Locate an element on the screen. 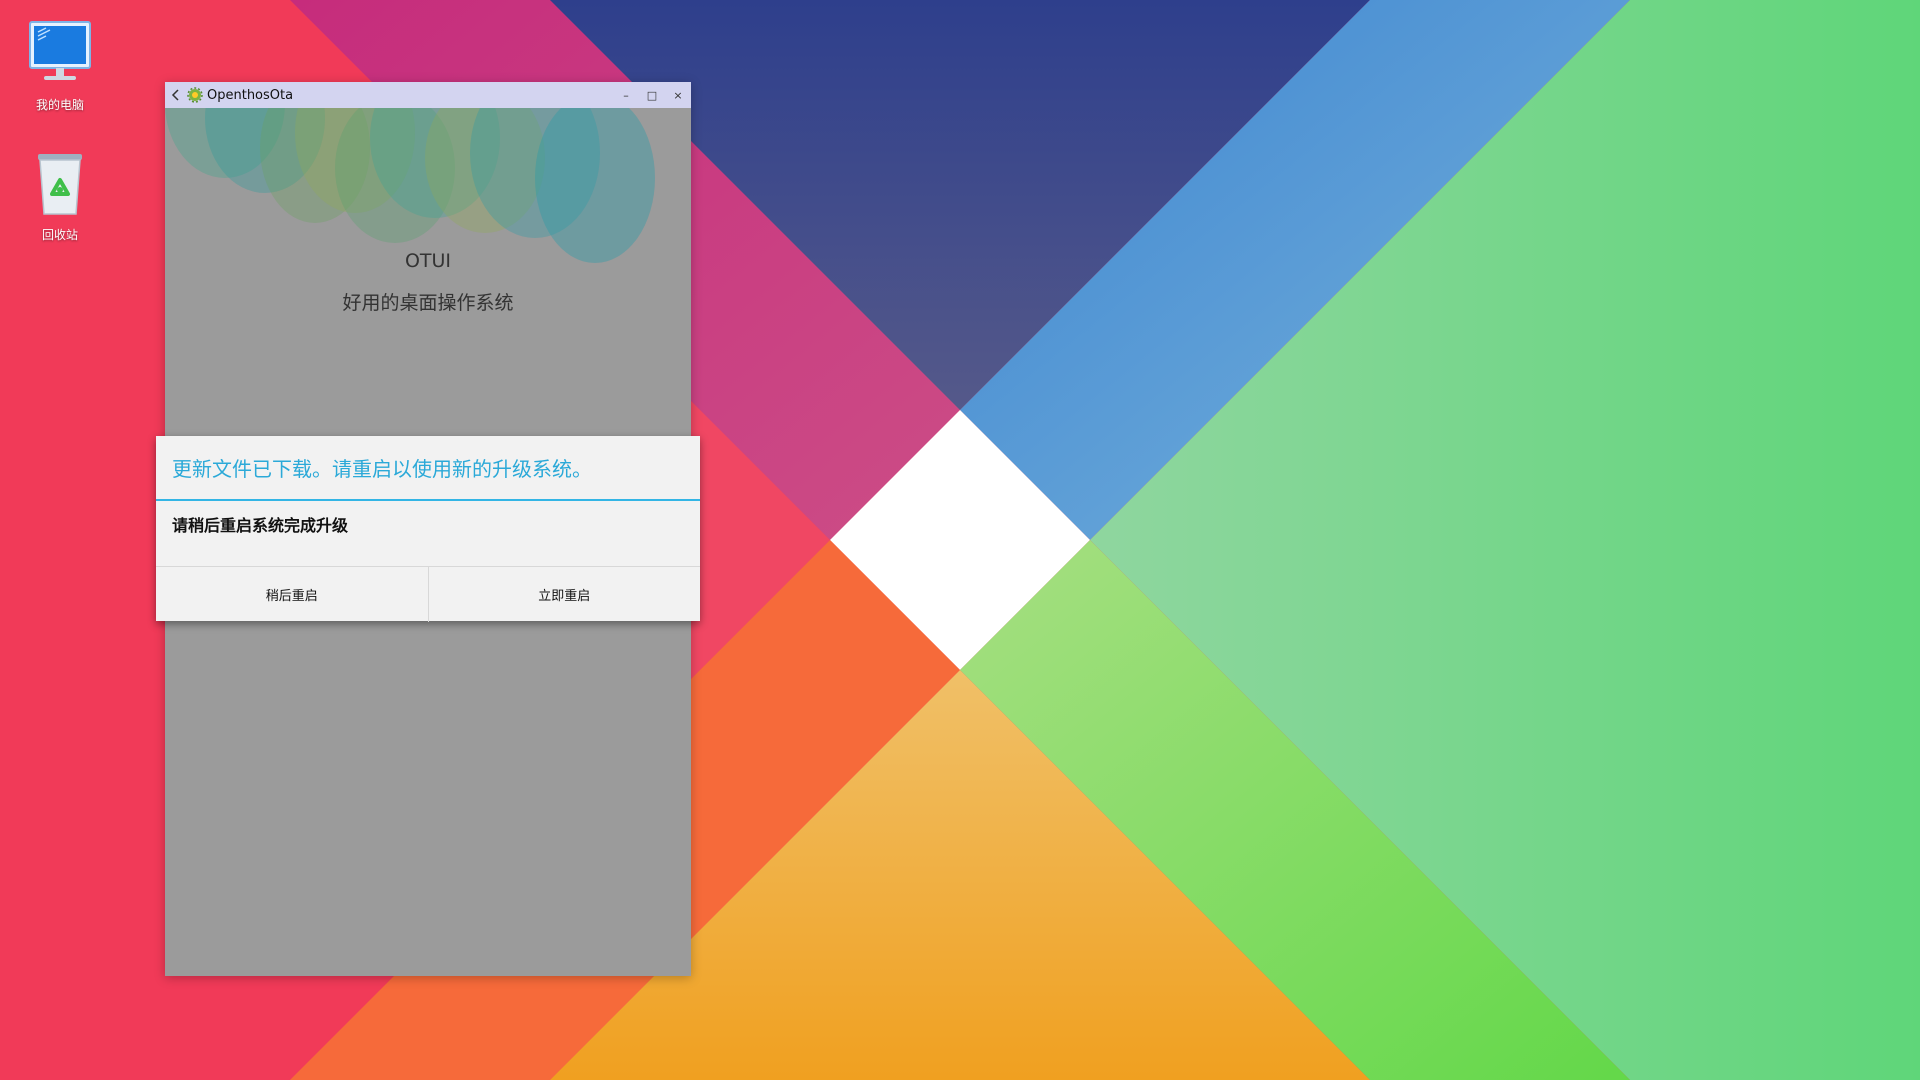  desktop-icon-recycle-bin: 回收站 is located at coordinates (60, 196).